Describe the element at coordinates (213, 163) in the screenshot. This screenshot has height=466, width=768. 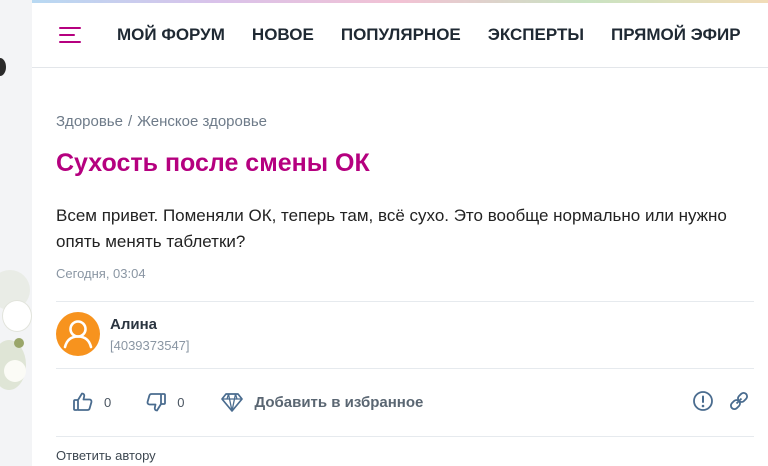
I see `post-title: Сухость после смены ОК` at that location.